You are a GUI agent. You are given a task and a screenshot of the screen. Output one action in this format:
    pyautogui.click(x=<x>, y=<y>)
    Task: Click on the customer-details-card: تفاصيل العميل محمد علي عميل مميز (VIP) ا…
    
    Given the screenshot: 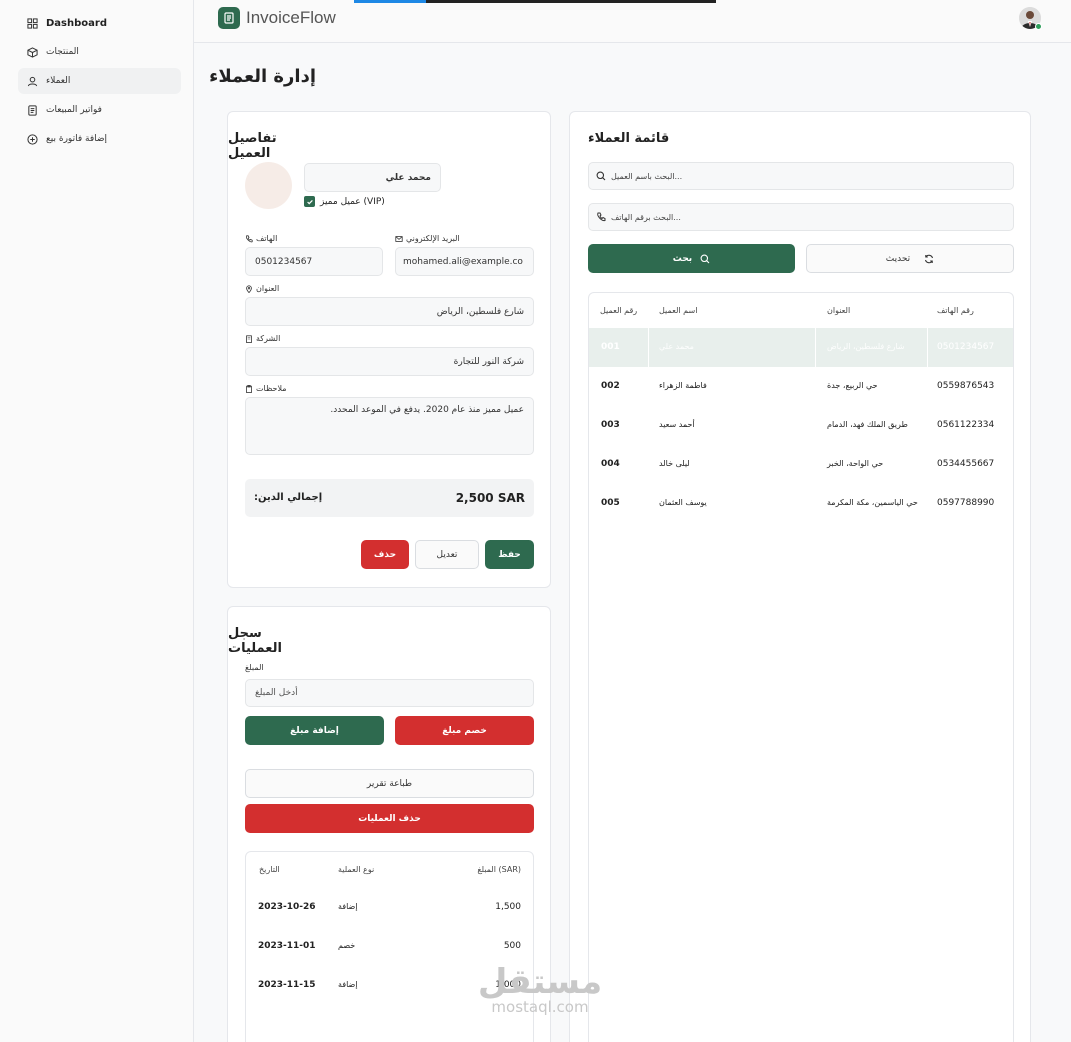 What is the action you would take?
    pyautogui.click(x=389, y=349)
    